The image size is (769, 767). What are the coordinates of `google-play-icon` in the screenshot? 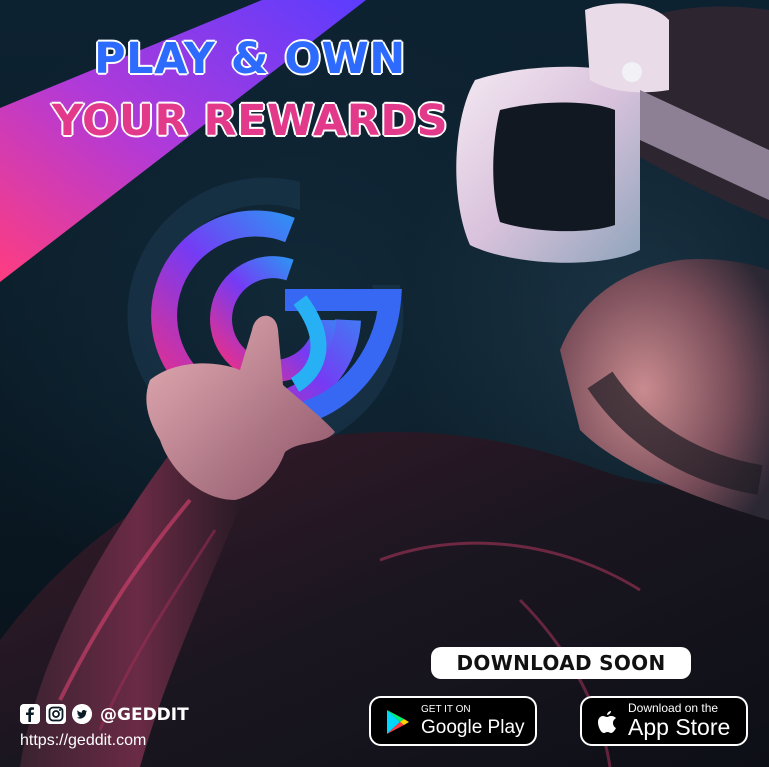 It's located at (398, 722).